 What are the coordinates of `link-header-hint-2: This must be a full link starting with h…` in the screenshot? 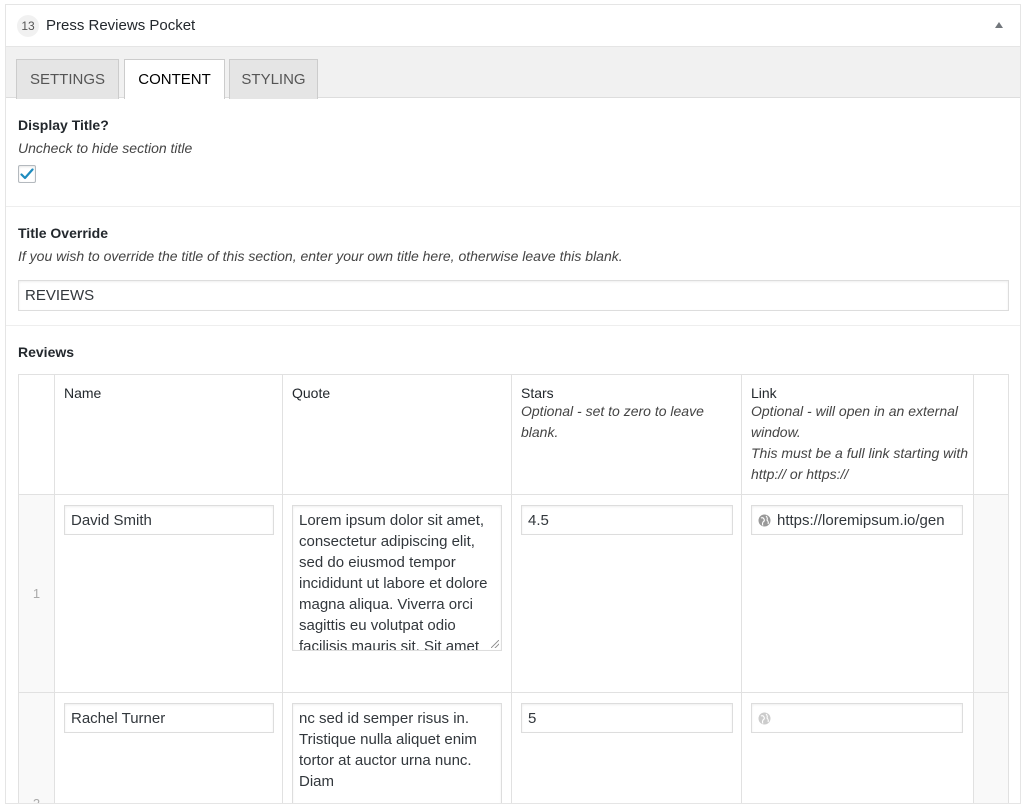 It's located at (860, 463).